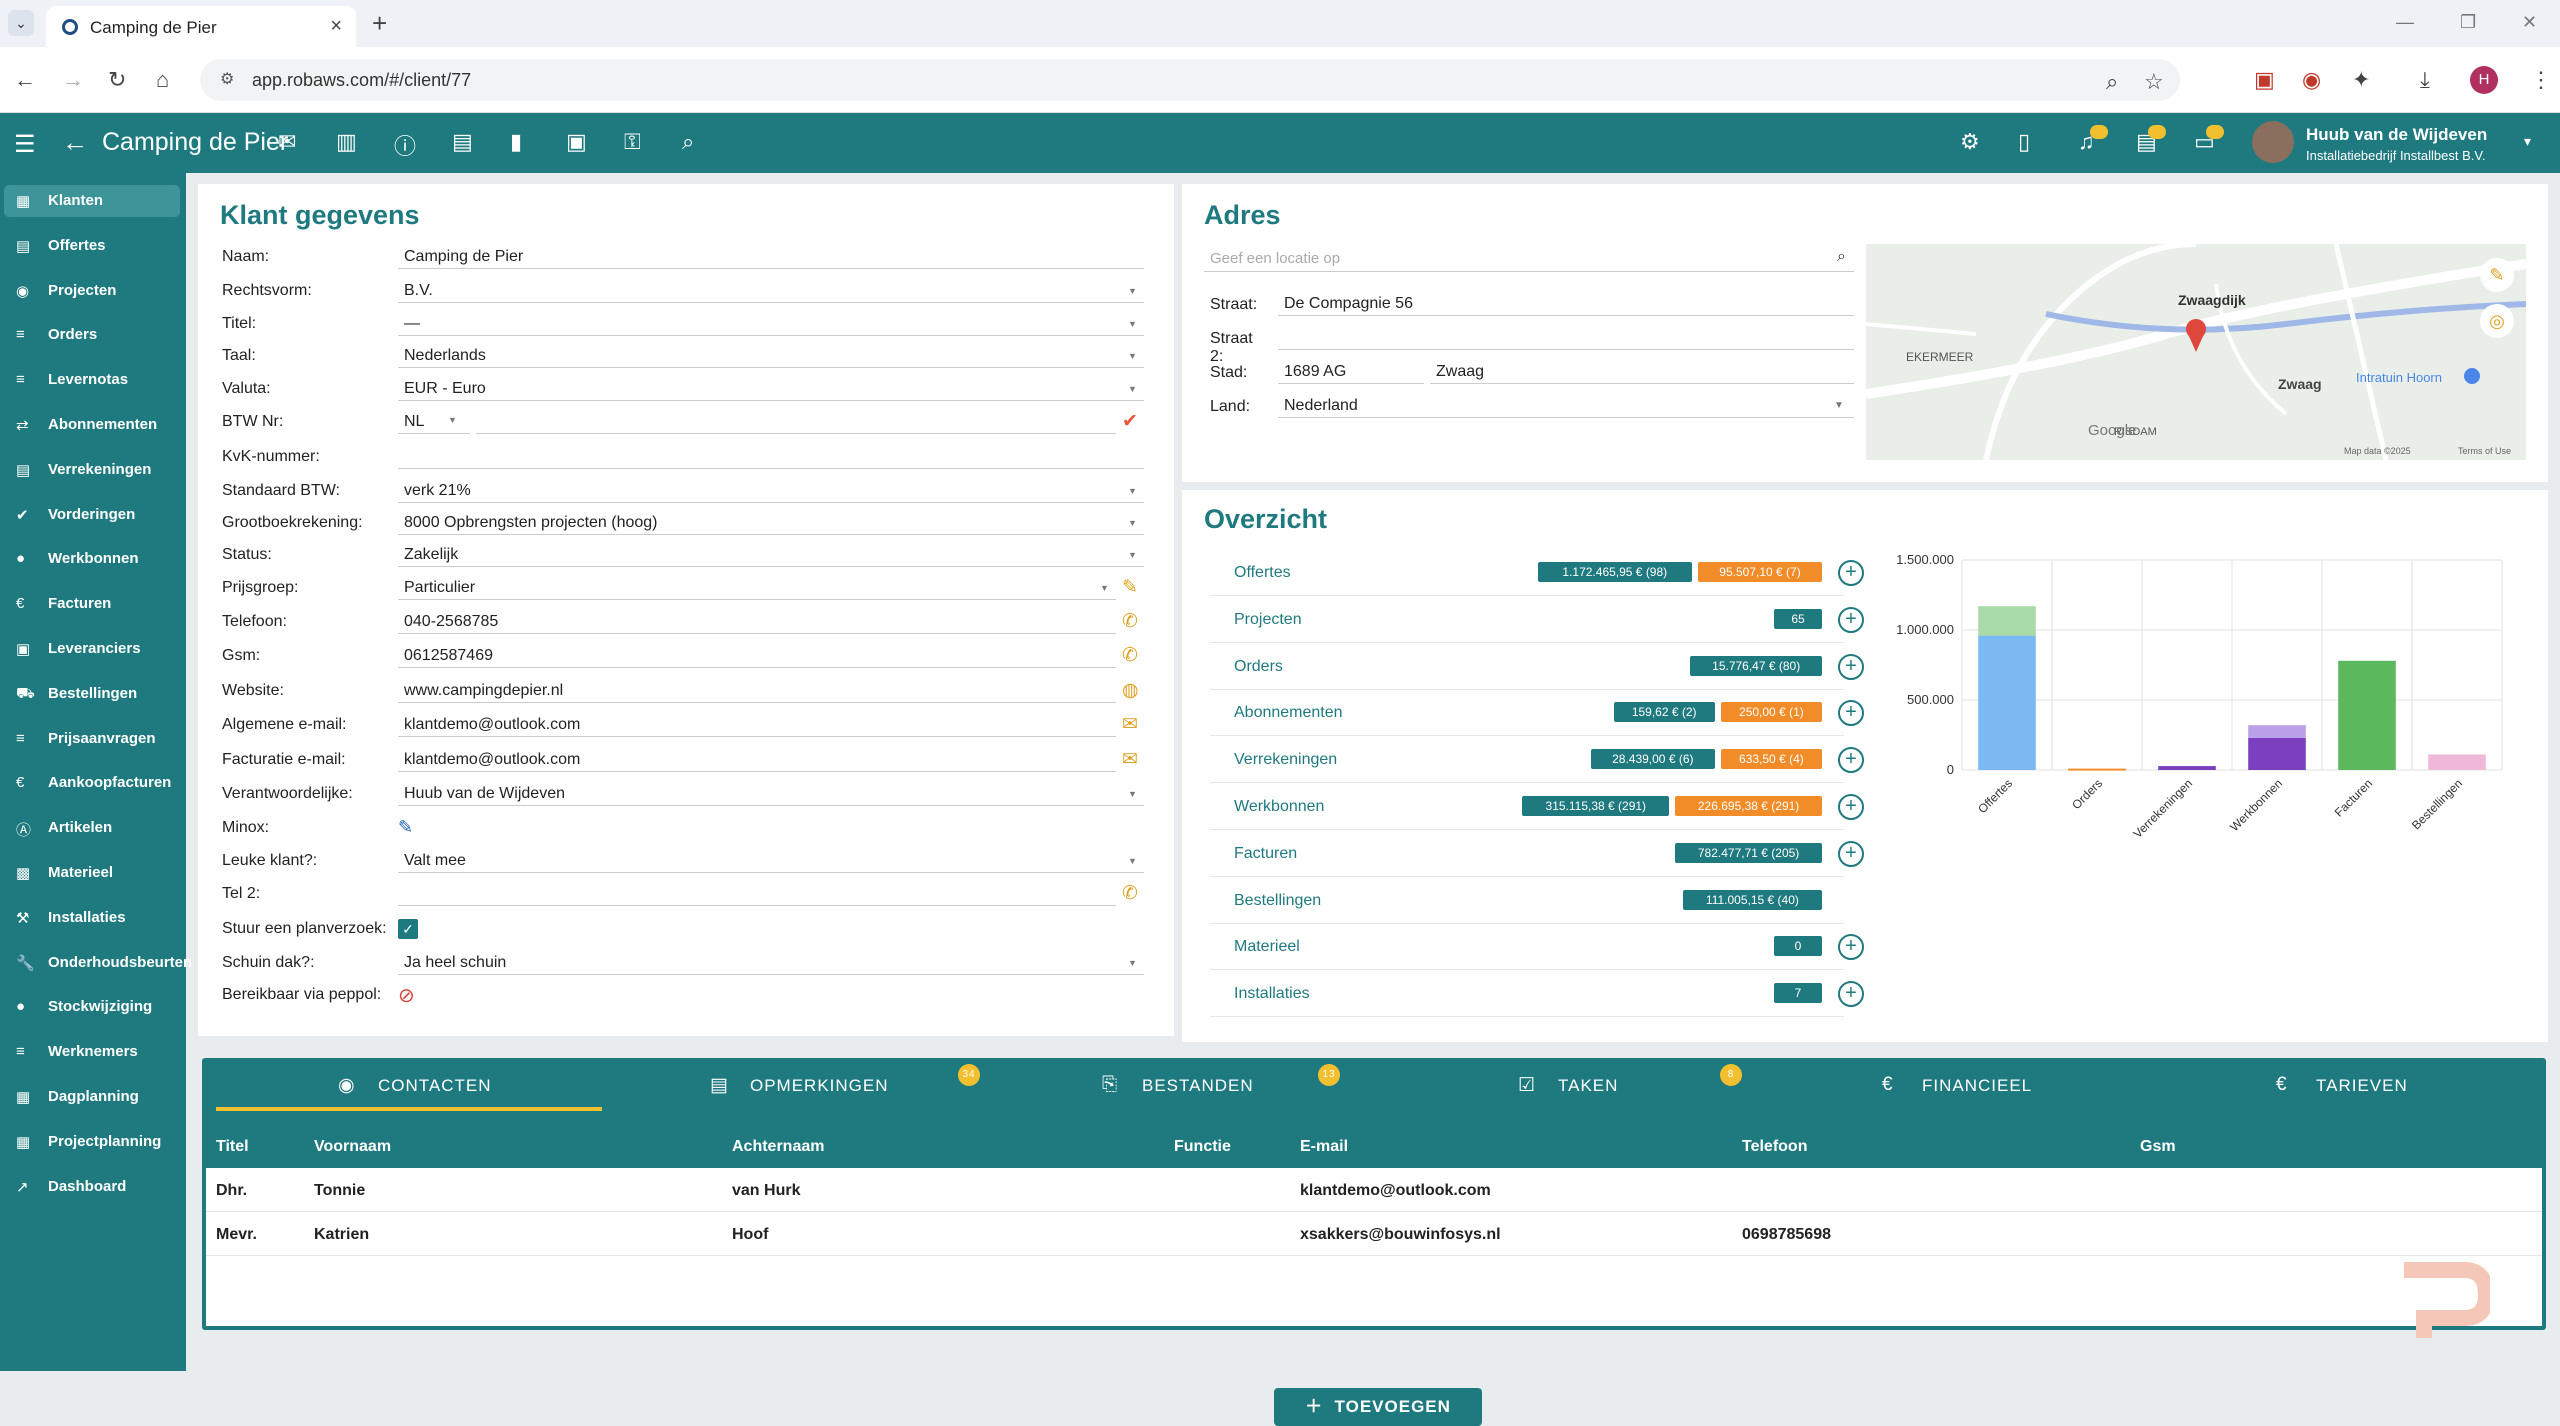  Describe the element at coordinates (632, 142) in the screenshot. I see `lock-icon: ⚿` at that location.